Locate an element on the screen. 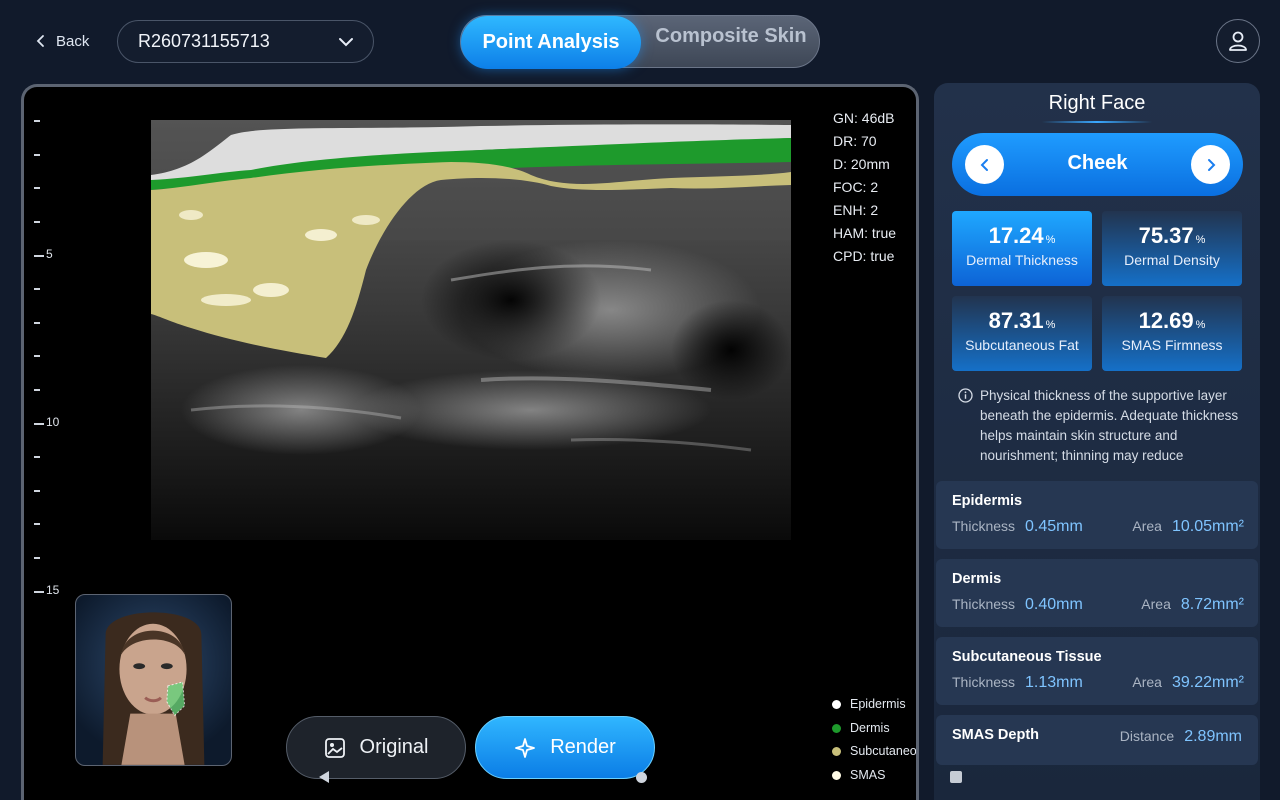 This screenshot has width=1280, height=800. scale-label: 15 is located at coordinates (53, 590).